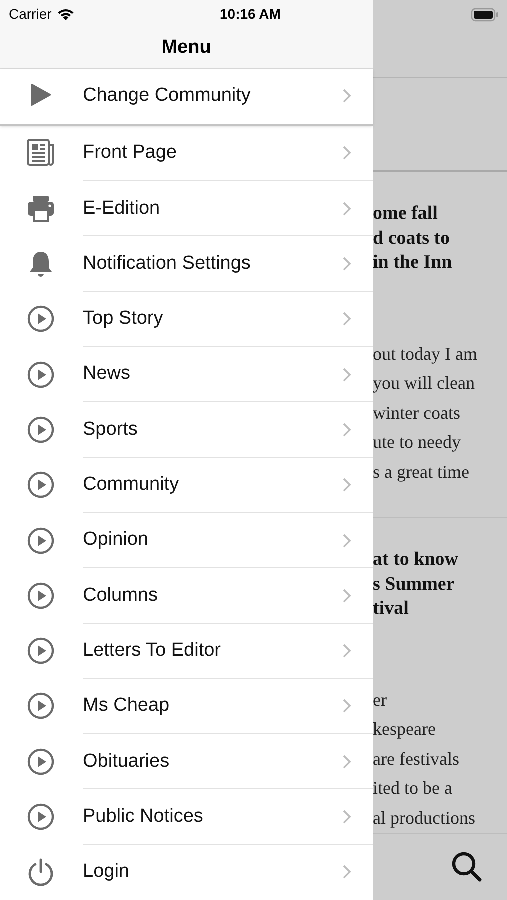  I want to click on menu-item: Login, so click(186, 872).